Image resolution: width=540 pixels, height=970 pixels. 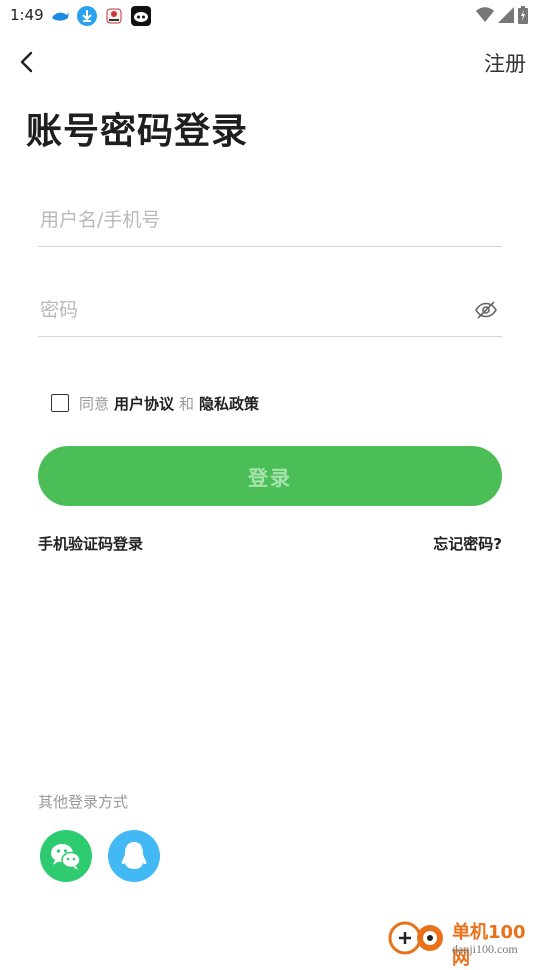 I want to click on register-link: 注册, so click(x=505, y=63).